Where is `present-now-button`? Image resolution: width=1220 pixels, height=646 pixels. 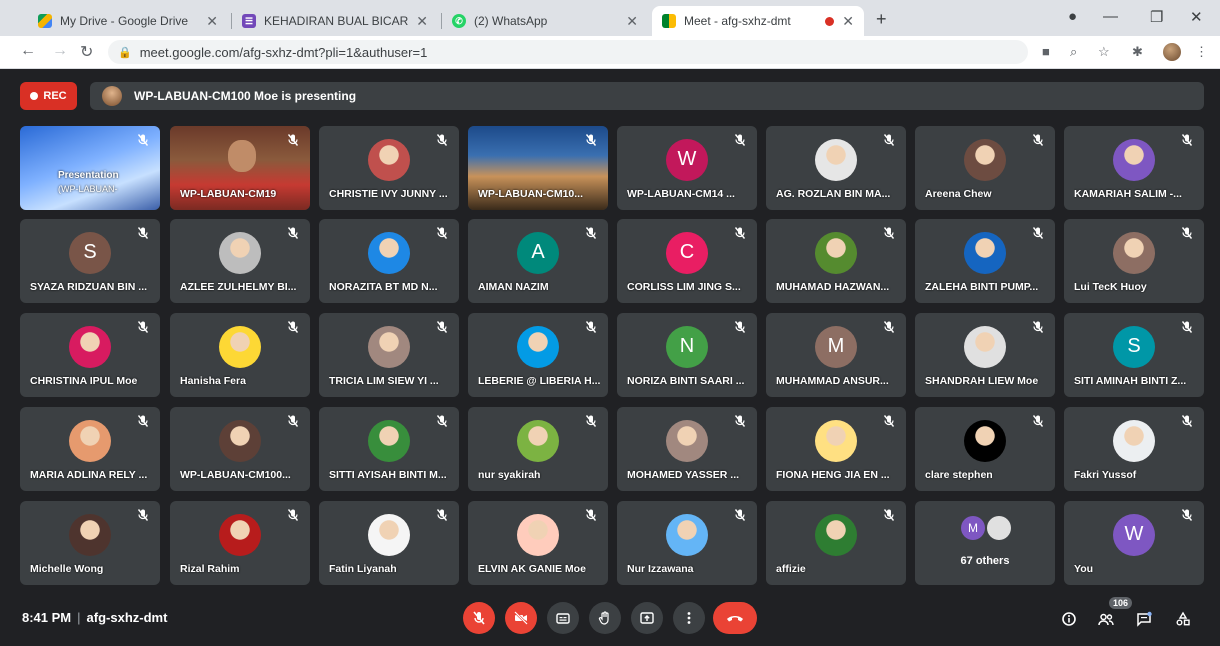
present-now-button is located at coordinates (647, 618).